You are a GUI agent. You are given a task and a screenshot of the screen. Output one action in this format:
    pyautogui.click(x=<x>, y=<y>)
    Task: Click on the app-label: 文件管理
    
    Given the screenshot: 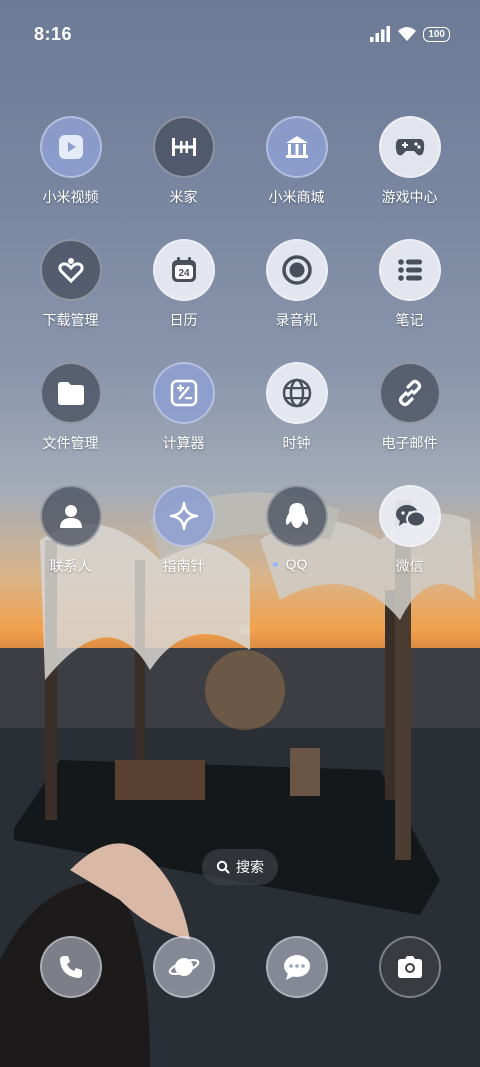 What is the action you would take?
    pyautogui.click(x=70, y=443)
    